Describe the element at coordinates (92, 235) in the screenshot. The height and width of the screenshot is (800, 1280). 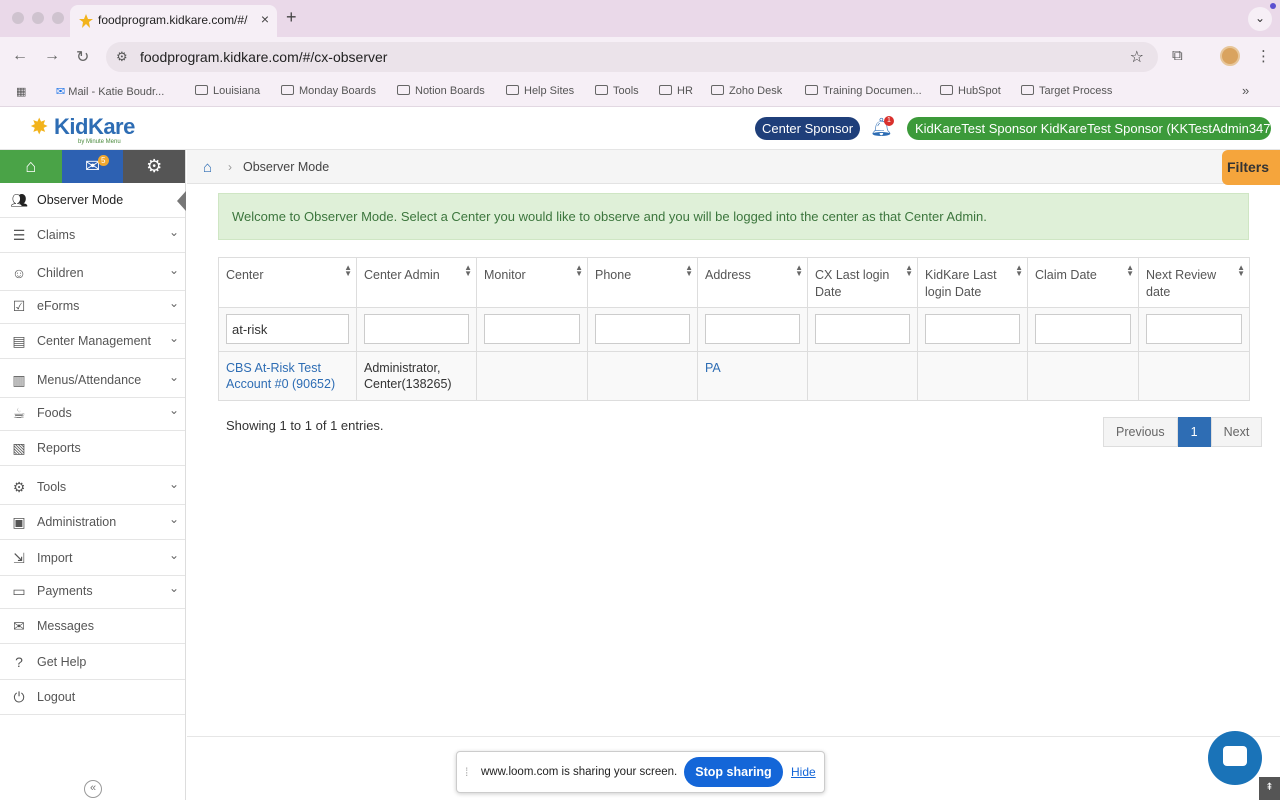
I see `sidebar-item-claims: ☰ Claims ⌄` at that location.